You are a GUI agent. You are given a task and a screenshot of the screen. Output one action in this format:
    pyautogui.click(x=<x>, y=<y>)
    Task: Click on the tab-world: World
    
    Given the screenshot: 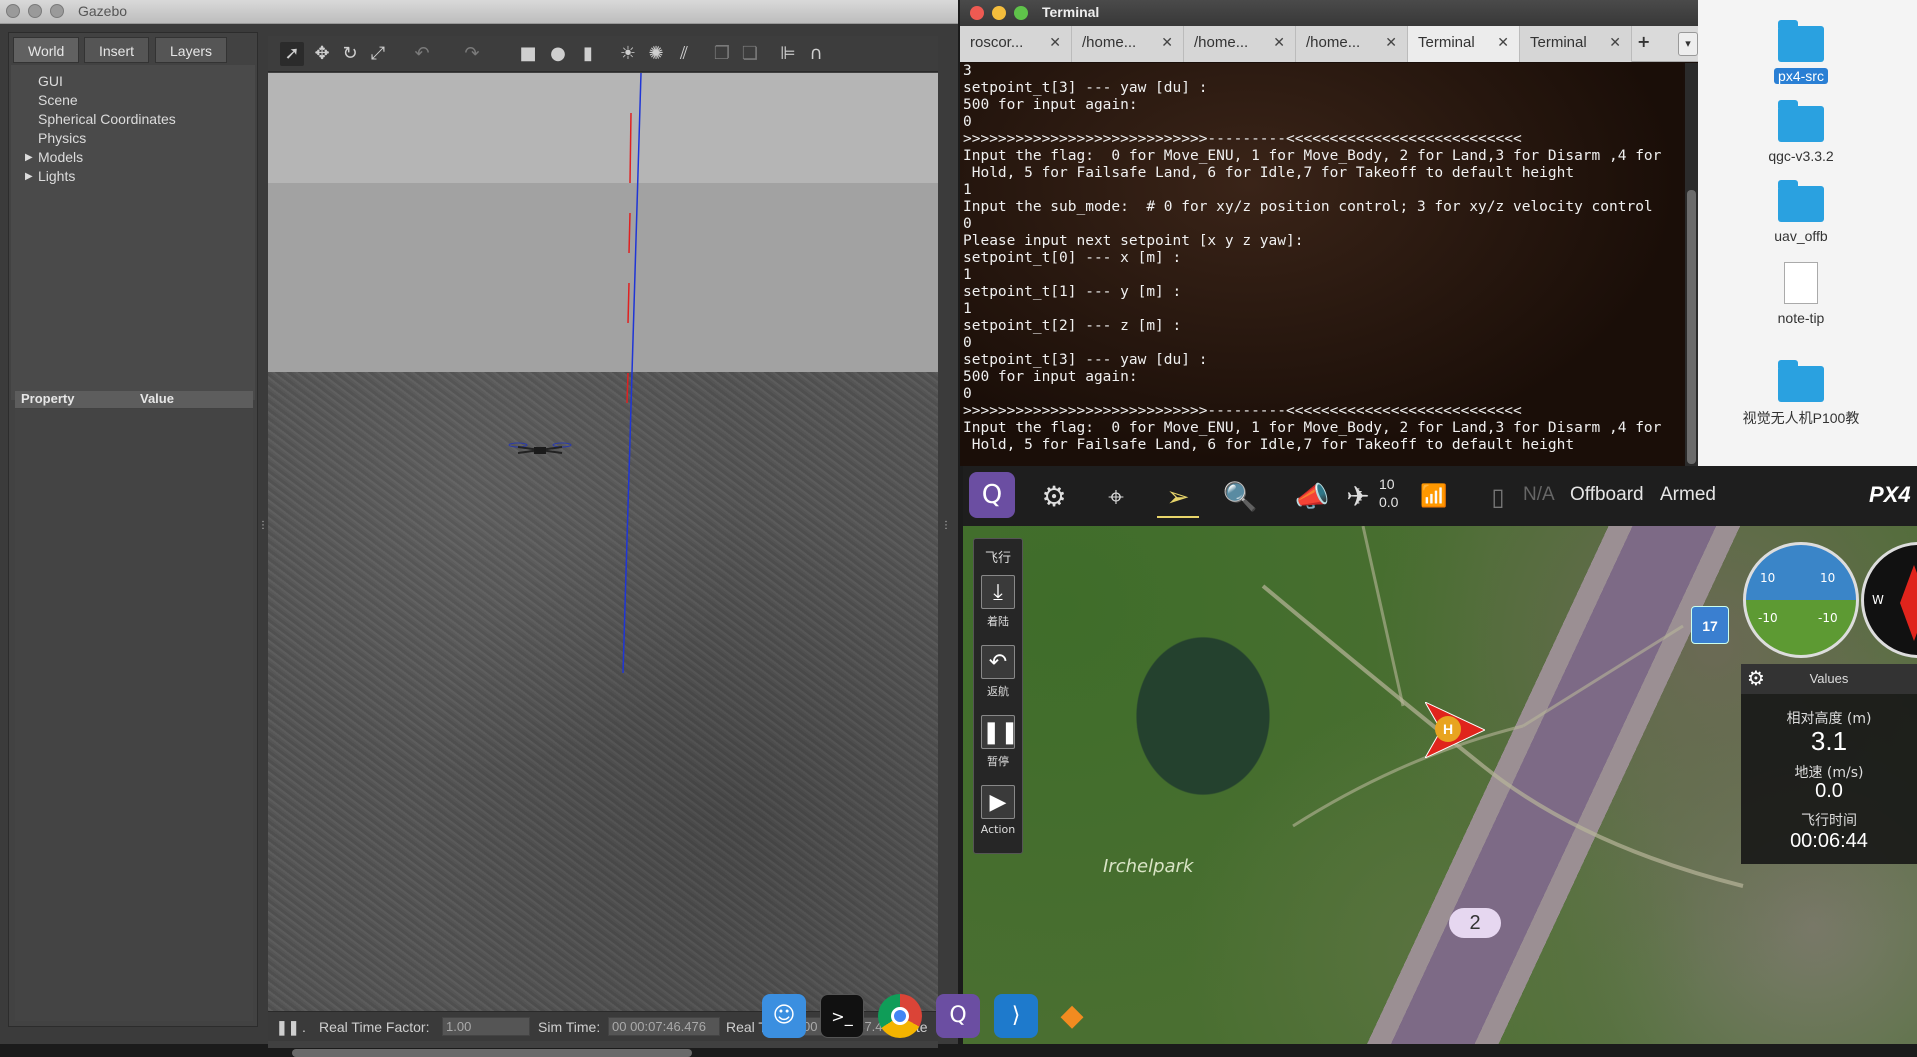 What is the action you would take?
    pyautogui.click(x=46, y=50)
    